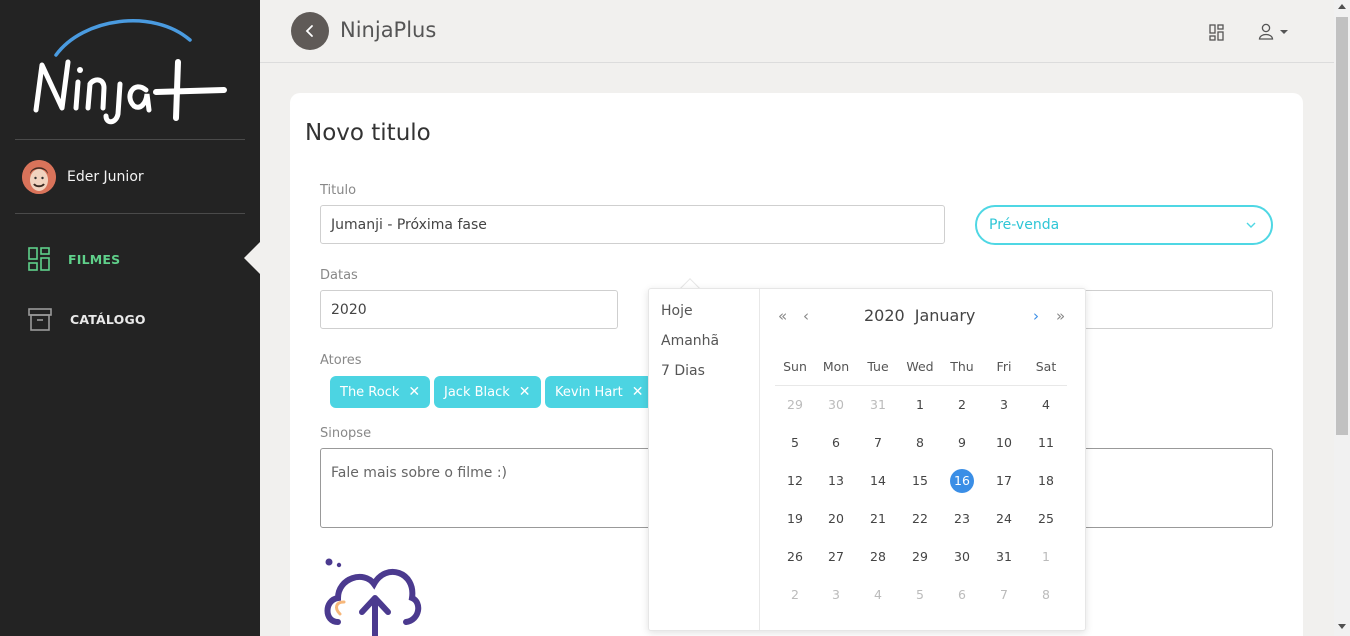  What do you see at coordinates (1124, 225) in the screenshot?
I see `status-select: Pré-venda` at bounding box center [1124, 225].